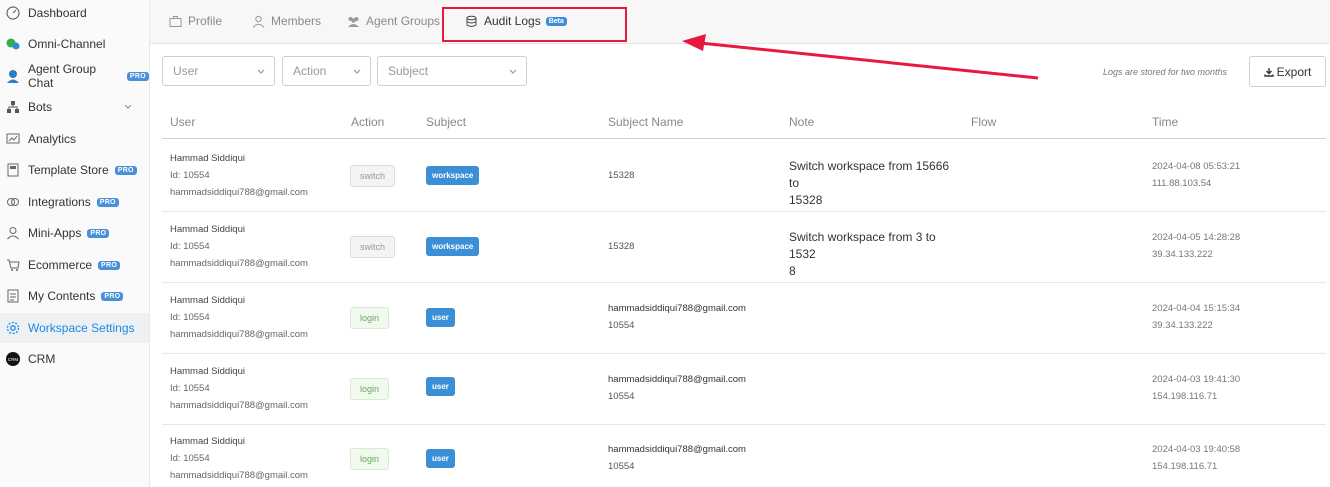 This screenshot has width=1330, height=487. I want to click on sidebar-item-my-contents: My Contents PRO, so click(74, 296).